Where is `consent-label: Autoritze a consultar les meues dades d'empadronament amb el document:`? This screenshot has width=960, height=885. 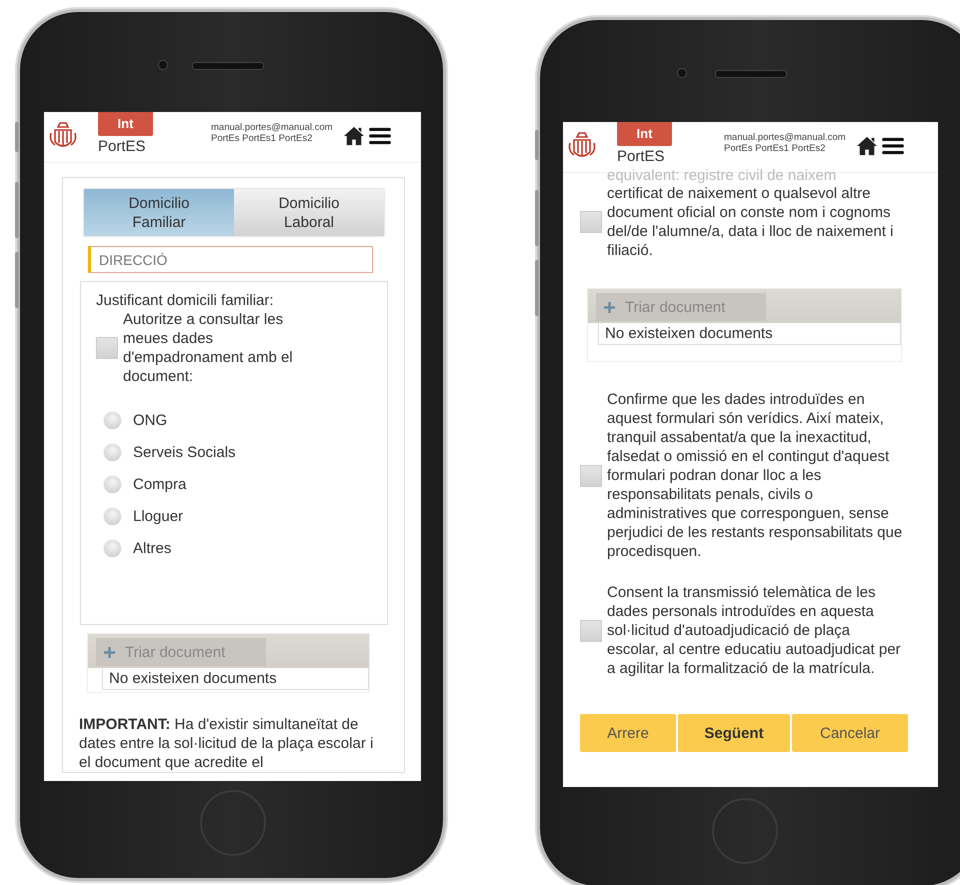
consent-label: Autoritze a consultar les meues dades d'empadronament amb el document: is located at coordinates (208, 348).